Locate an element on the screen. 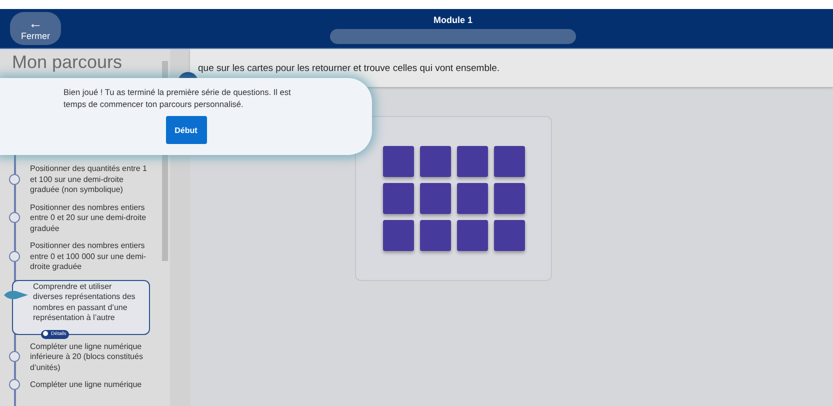 The image size is (833, 406). learning-path-item: Positionner des quantités entre 1 et 100 sur une demi-droite graduée (non symbolique) is located at coordinates (90, 180).